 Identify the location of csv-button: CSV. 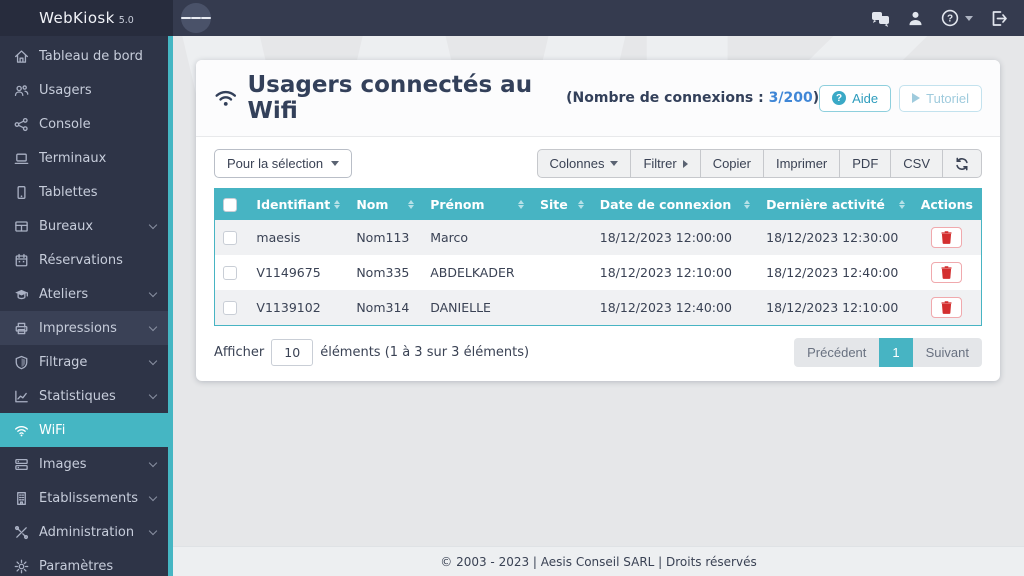
(916, 163).